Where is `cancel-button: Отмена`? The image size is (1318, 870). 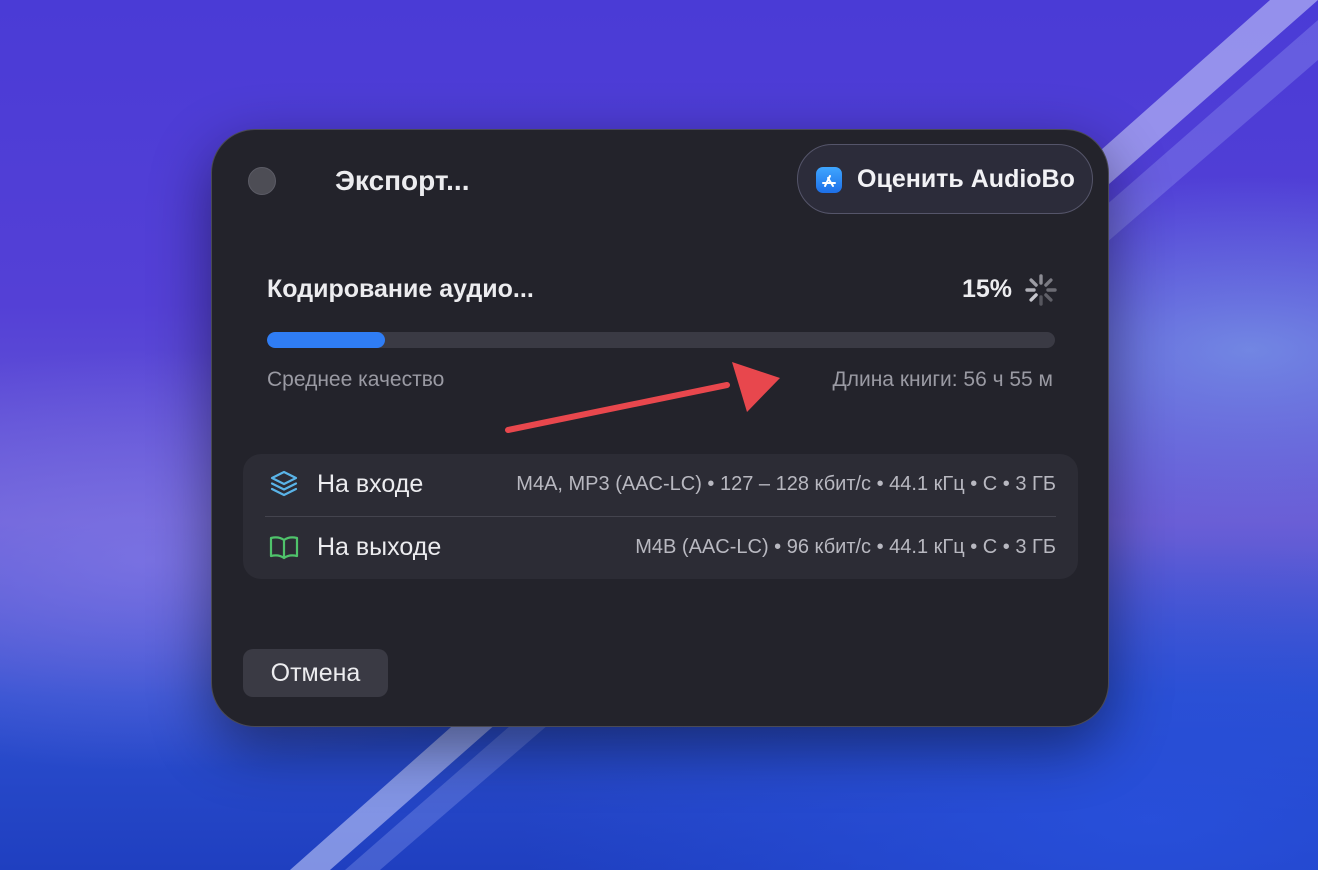 cancel-button: Отмена is located at coordinates (315, 673).